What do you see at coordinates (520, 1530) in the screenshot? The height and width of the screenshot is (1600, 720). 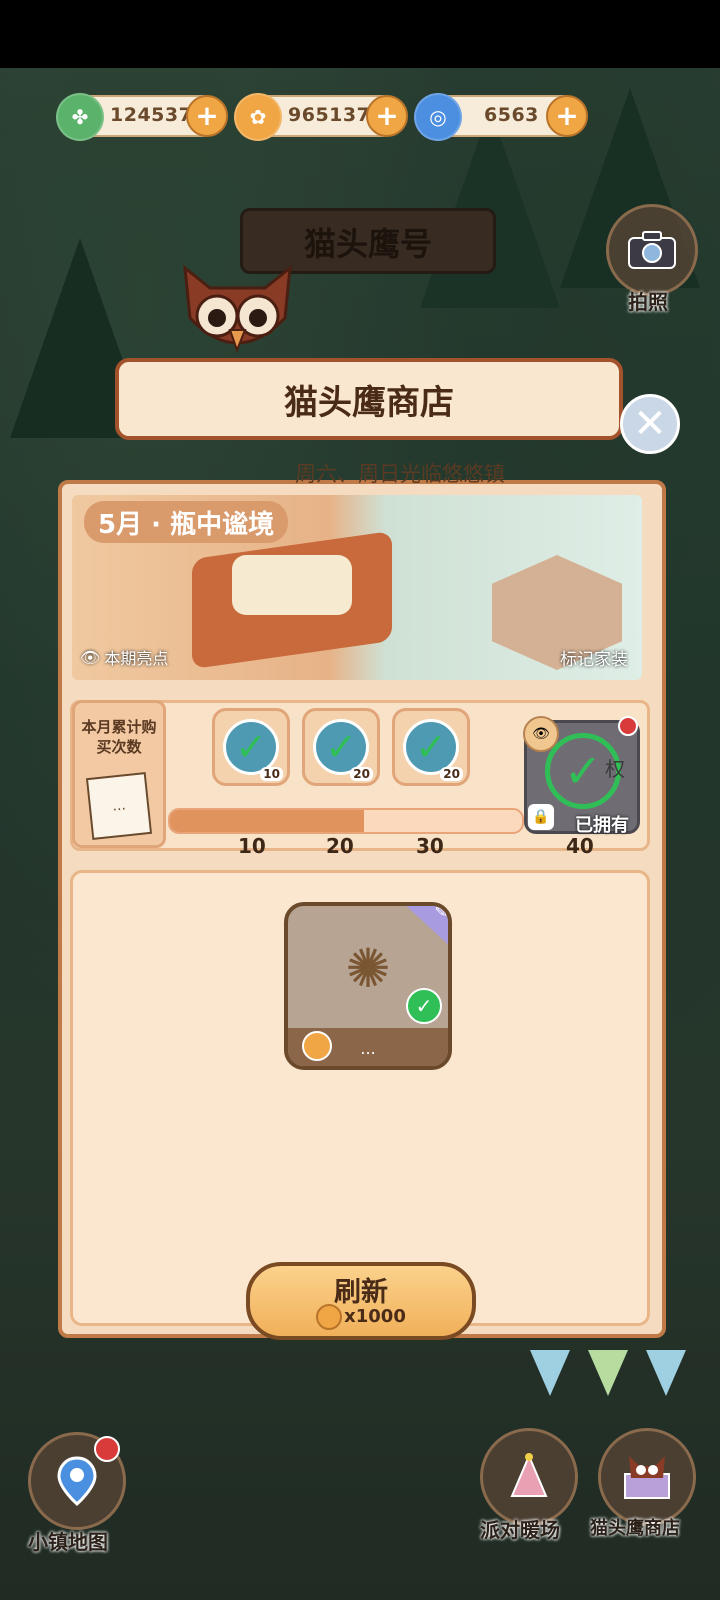 I see `party-label: 派对暖场` at bounding box center [520, 1530].